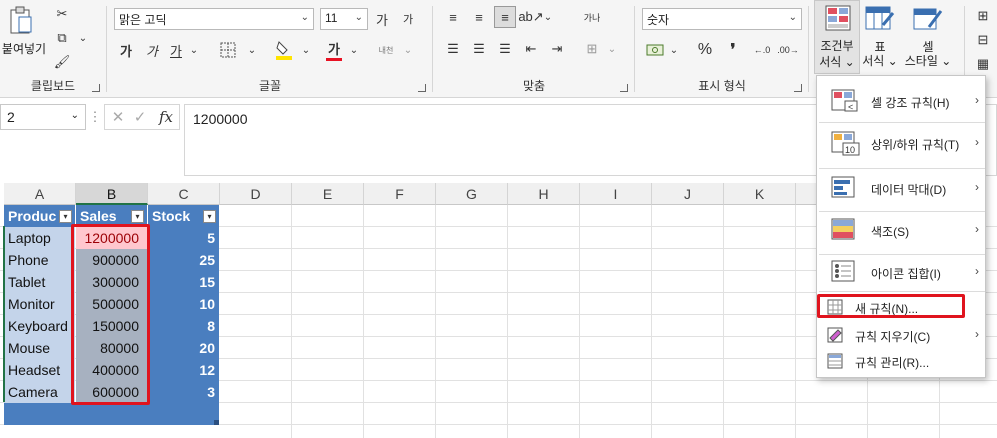  Describe the element at coordinates (140, 117) in the screenshot. I see `enter-icon: ✓` at that location.